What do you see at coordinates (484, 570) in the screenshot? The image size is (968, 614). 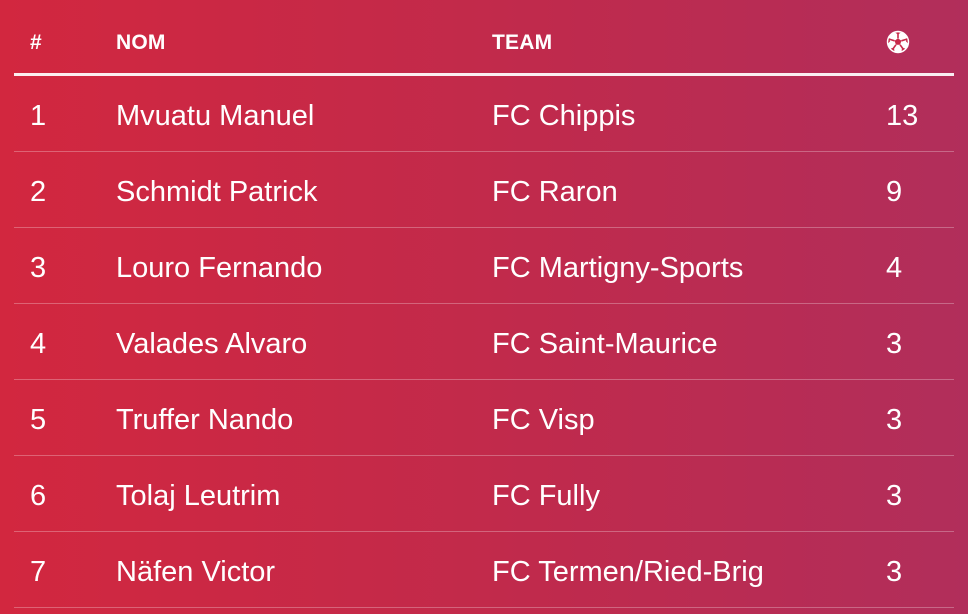 I see `table-row: 7 Näfen Victor FC Termen/Ried-Brig 3` at bounding box center [484, 570].